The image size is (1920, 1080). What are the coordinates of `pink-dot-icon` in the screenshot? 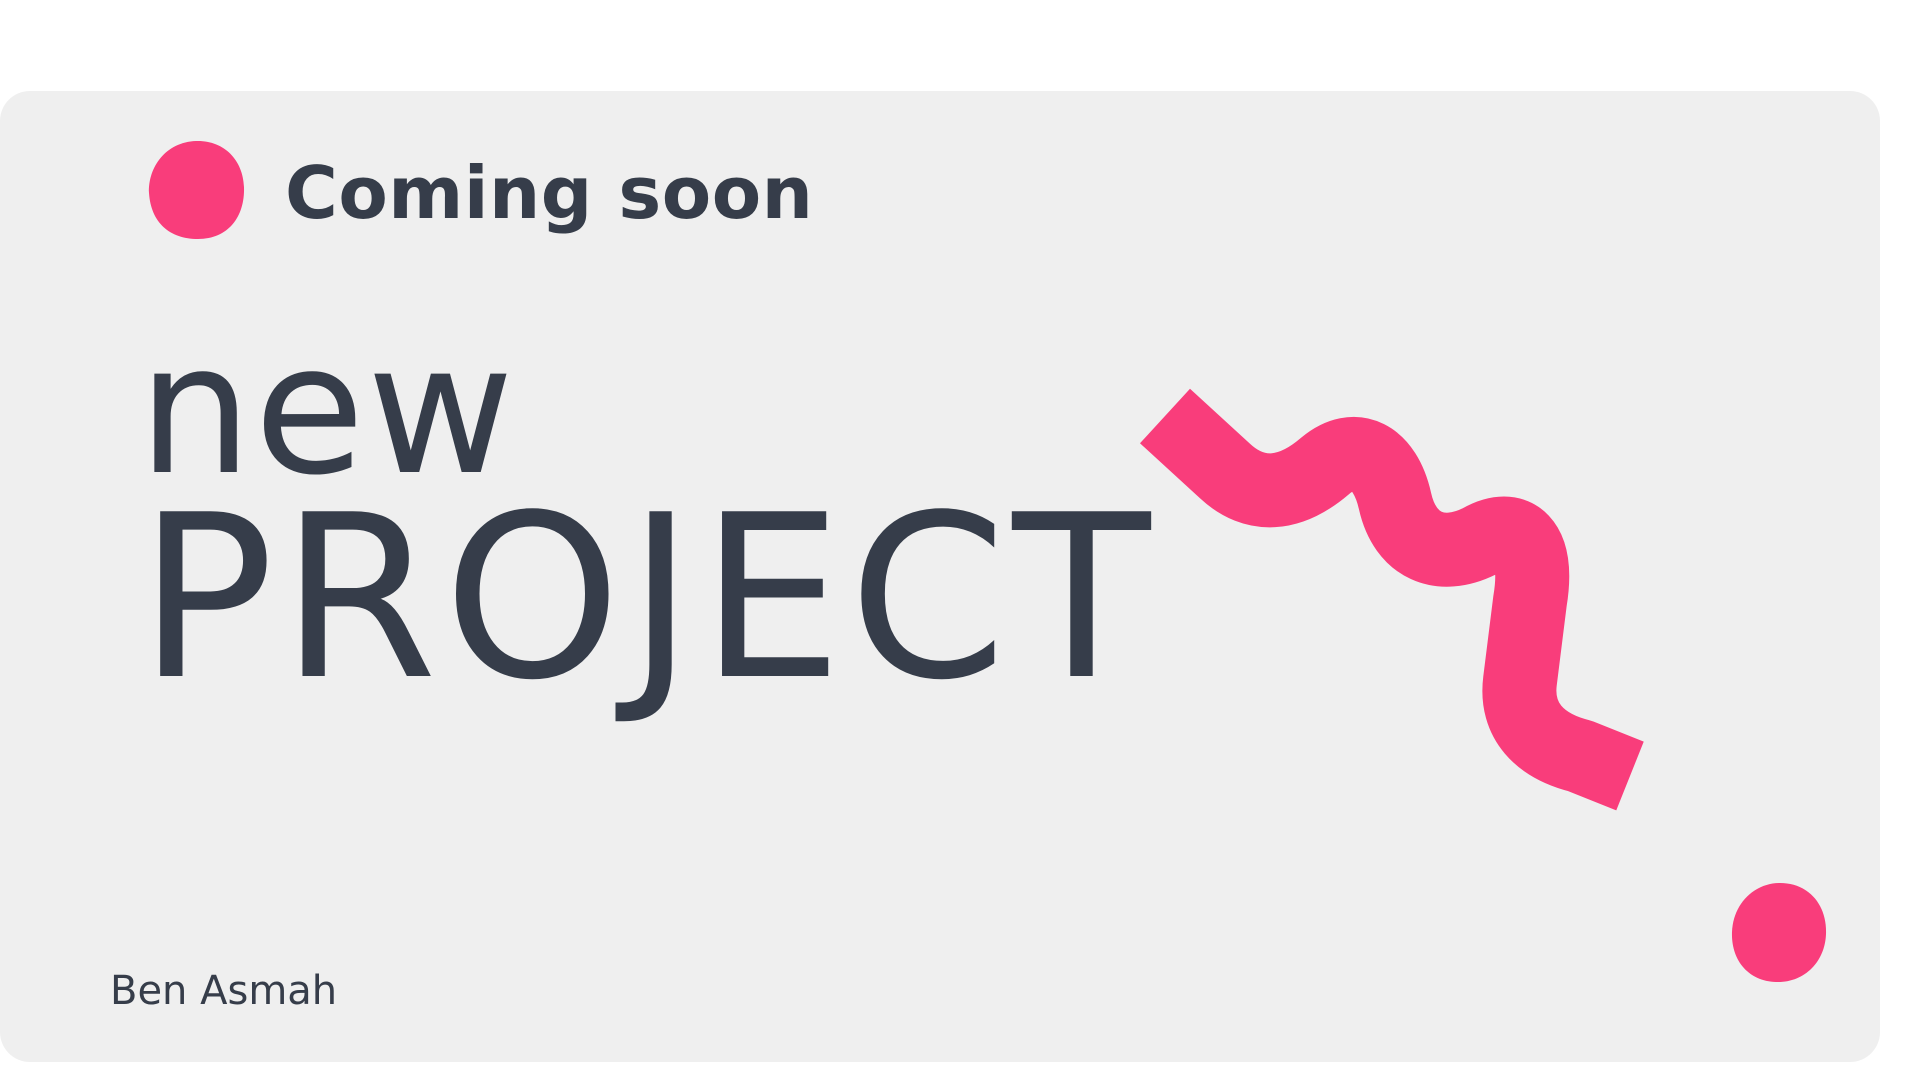 It's located at (1779, 933).